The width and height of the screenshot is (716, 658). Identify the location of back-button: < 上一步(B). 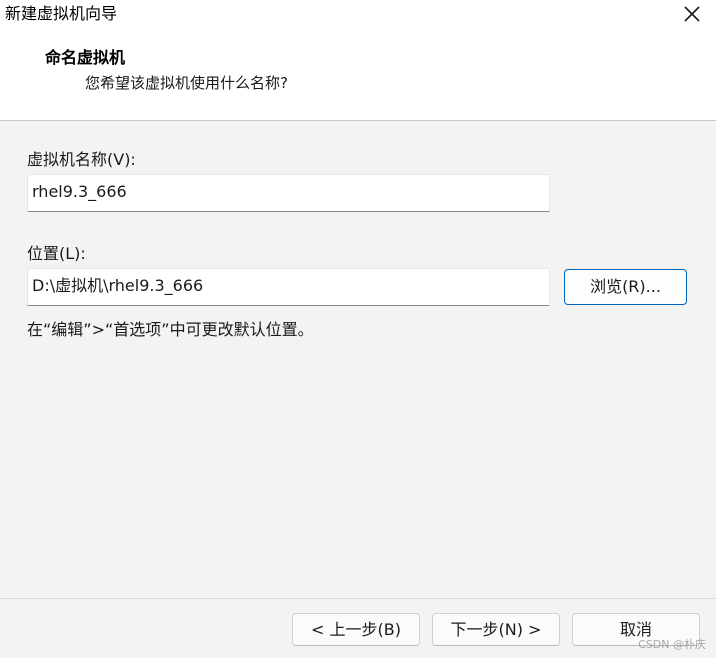
(356, 629).